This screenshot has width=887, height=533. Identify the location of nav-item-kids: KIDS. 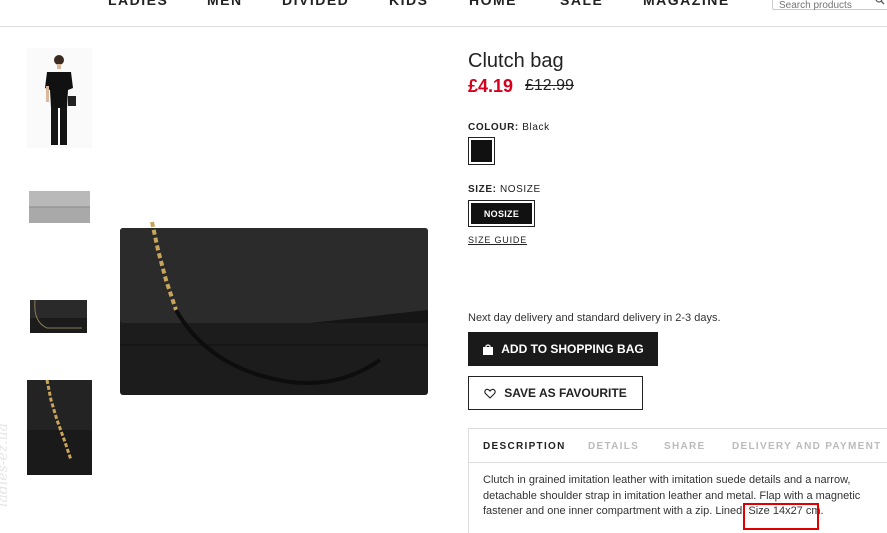
(408, 4).